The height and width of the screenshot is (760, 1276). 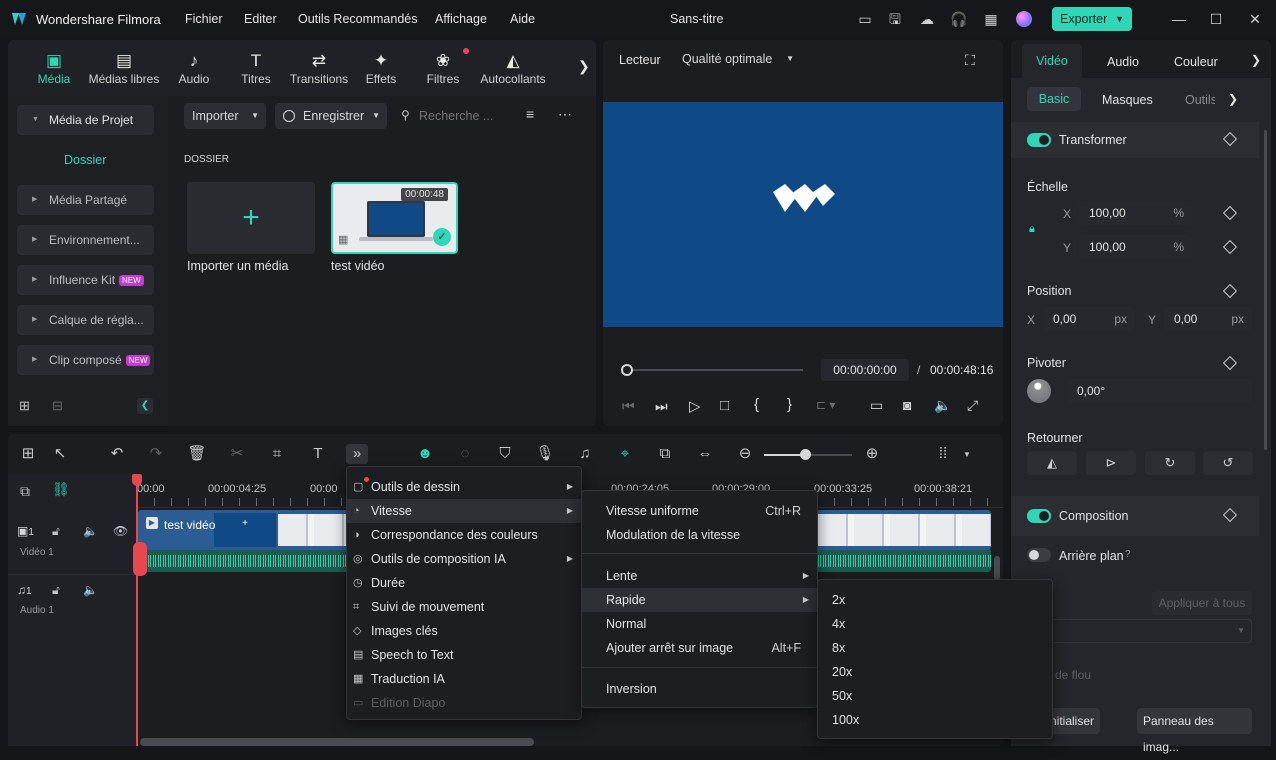 What do you see at coordinates (197, 454) in the screenshot?
I see `delete-icon: 🗑︎` at bounding box center [197, 454].